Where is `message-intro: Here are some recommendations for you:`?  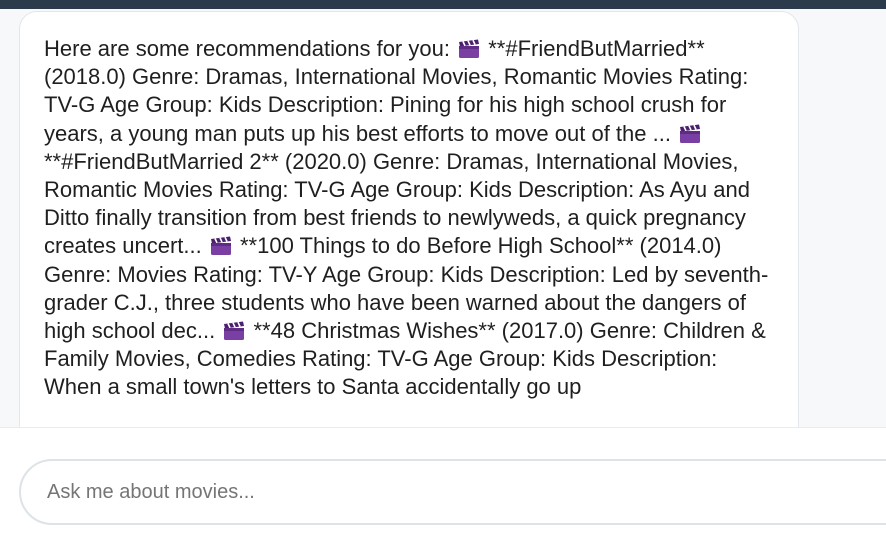 message-intro: Here are some recommendations for you: is located at coordinates (247, 48).